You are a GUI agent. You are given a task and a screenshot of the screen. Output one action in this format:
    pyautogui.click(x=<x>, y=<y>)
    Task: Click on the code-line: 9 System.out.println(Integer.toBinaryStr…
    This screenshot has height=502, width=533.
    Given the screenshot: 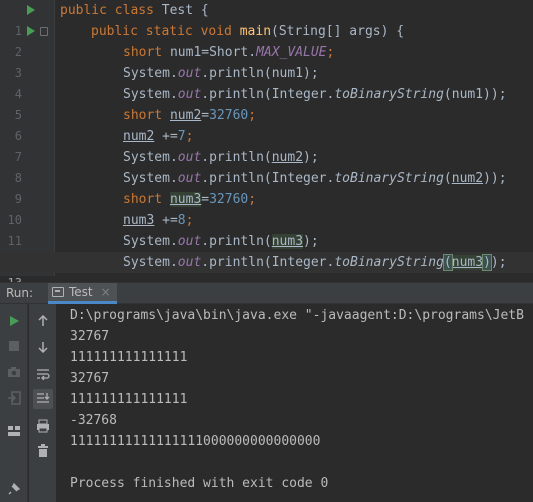 What is the action you would take?
    pyautogui.click(x=266, y=187)
    